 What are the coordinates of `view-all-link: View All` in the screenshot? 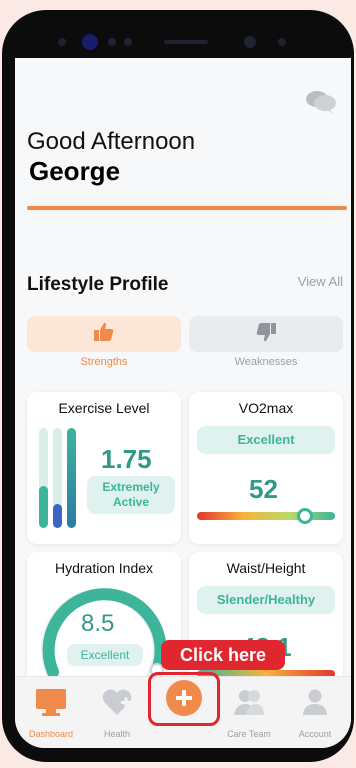 It's located at (320, 281).